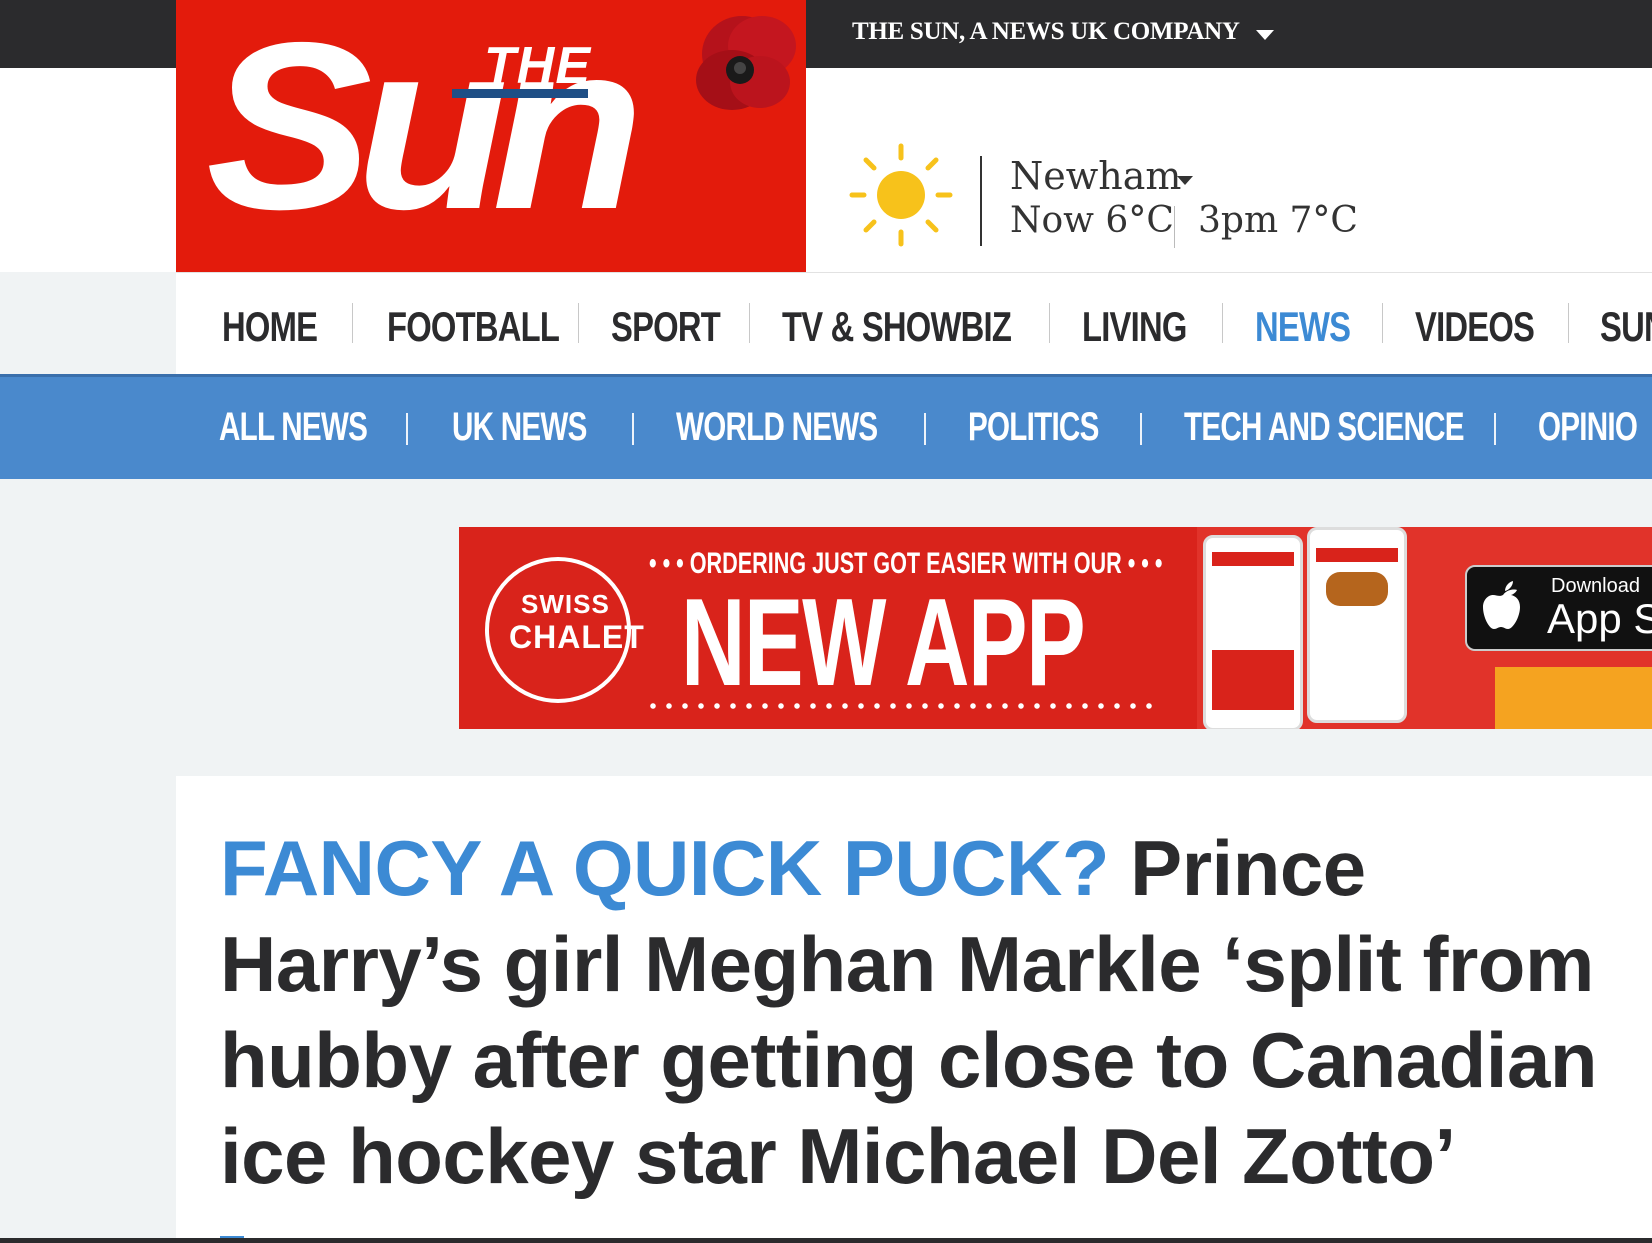 The image size is (1652, 1243). What do you see at coordinates (981, 201) in the screenshot?
I see `weather-divider` at bounding box center [981, 201].